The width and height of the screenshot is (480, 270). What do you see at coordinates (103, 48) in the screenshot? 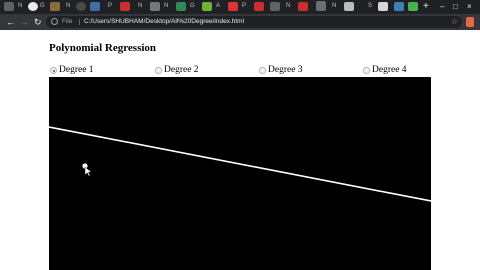
I see `page-title: Polynomial Regression` at bounding box center [103, 48].